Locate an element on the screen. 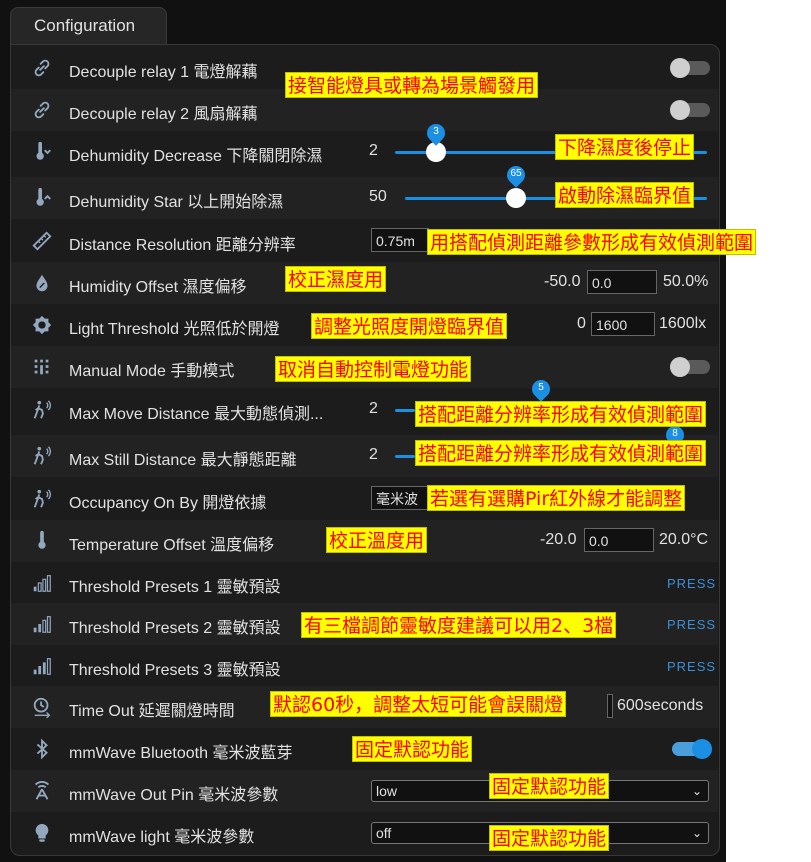  row-label: Dehumidity Decrease 下降關閉除濕 is located at coordinates (196, 156).